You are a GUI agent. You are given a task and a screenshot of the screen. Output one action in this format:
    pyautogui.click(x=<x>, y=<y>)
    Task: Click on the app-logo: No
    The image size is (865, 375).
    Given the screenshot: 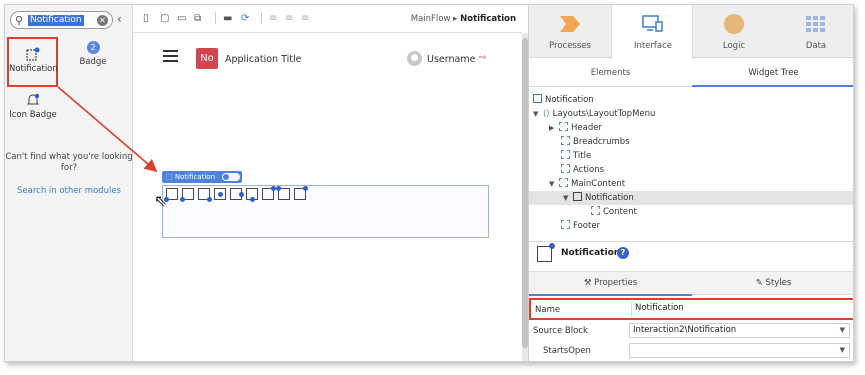 What is the action you would take?
    pyautogui.click(x=207, y=58)
    